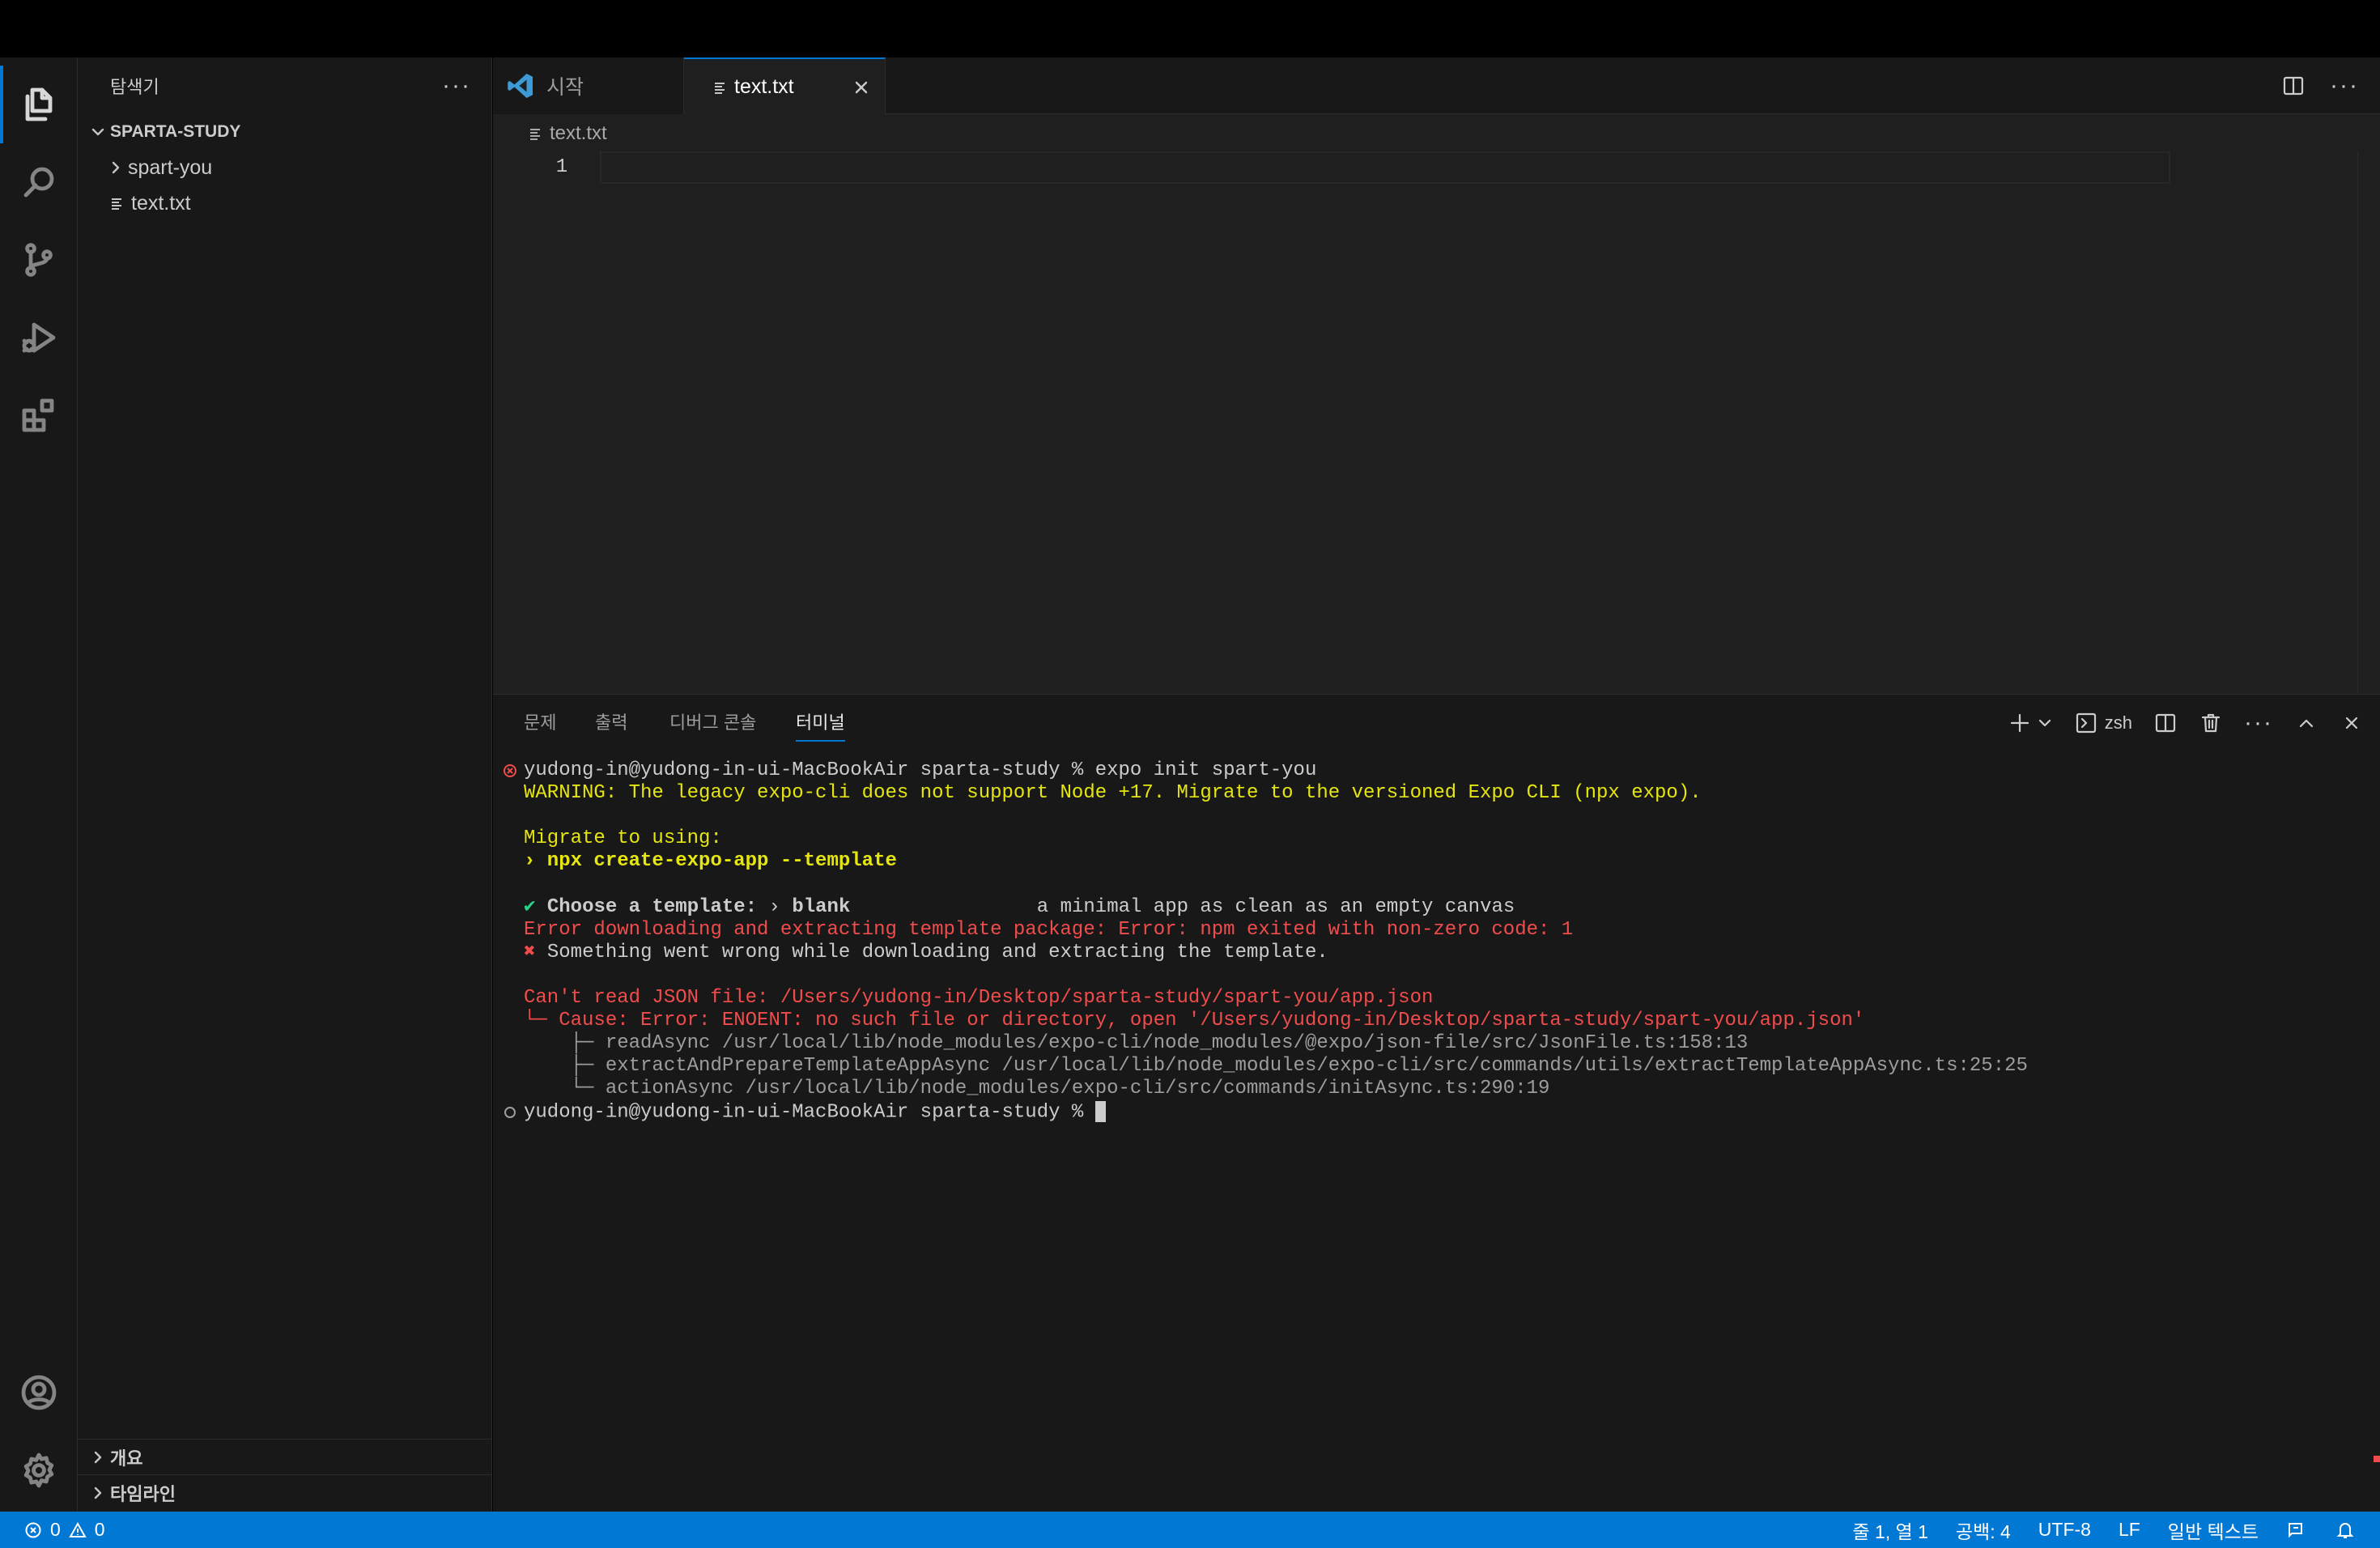 This screenshot has height=1548, width=2380. Describe the element at coordinates (161, 203) in the screenshot. I see `tree-item-label: text.txt` at that location.